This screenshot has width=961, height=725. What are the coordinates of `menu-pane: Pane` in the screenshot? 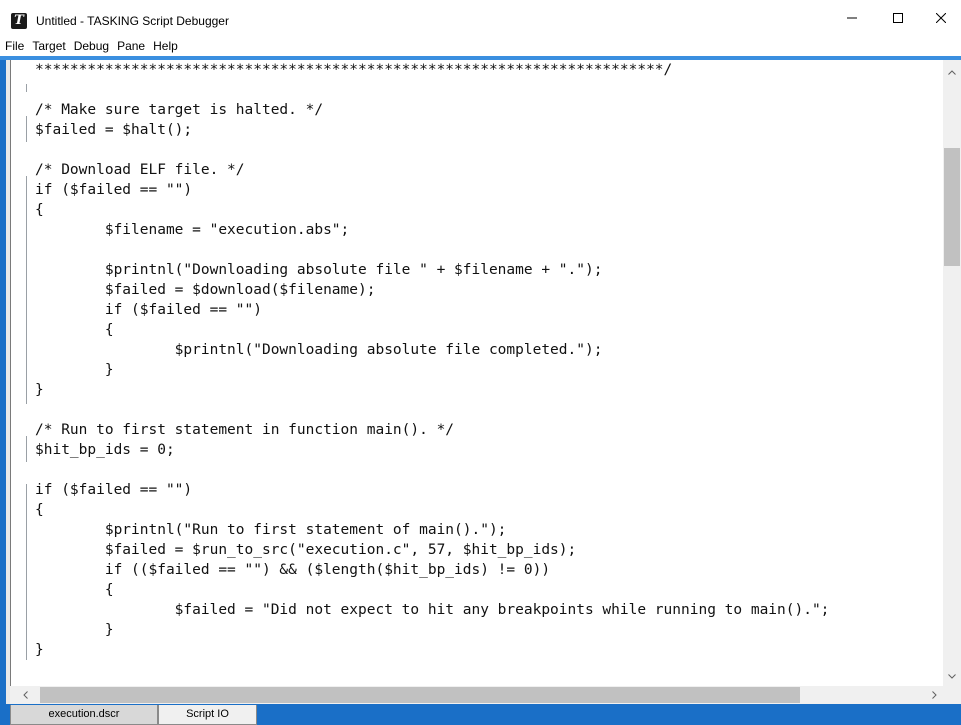 It's located at (131, 46).